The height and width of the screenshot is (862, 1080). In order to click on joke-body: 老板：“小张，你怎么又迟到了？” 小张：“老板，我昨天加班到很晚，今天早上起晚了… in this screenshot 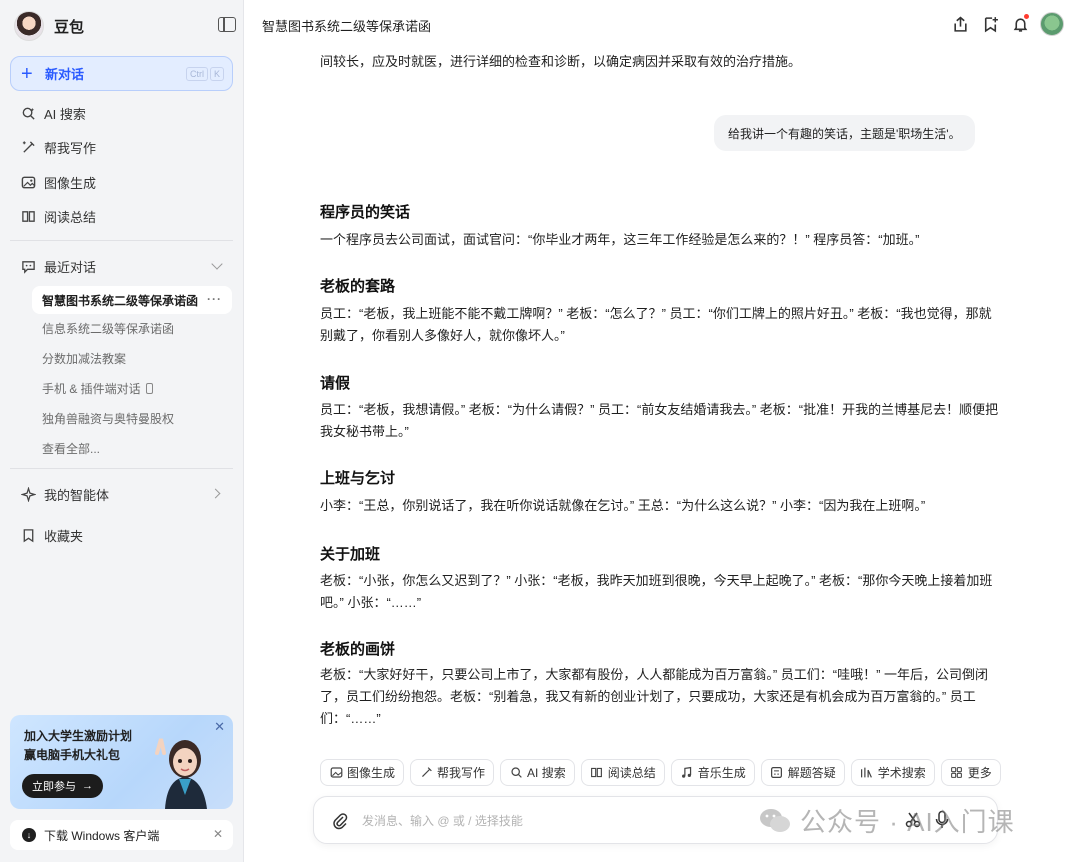, I will do `click(656, 591)`.